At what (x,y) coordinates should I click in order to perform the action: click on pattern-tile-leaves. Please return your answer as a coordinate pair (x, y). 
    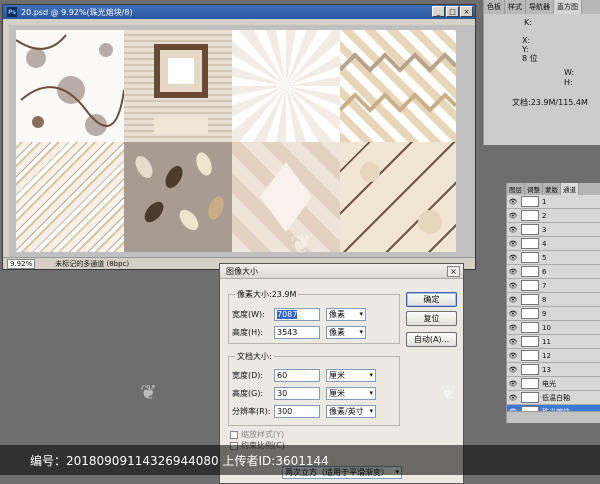
    Looking at the image, I should click on (178, 197).